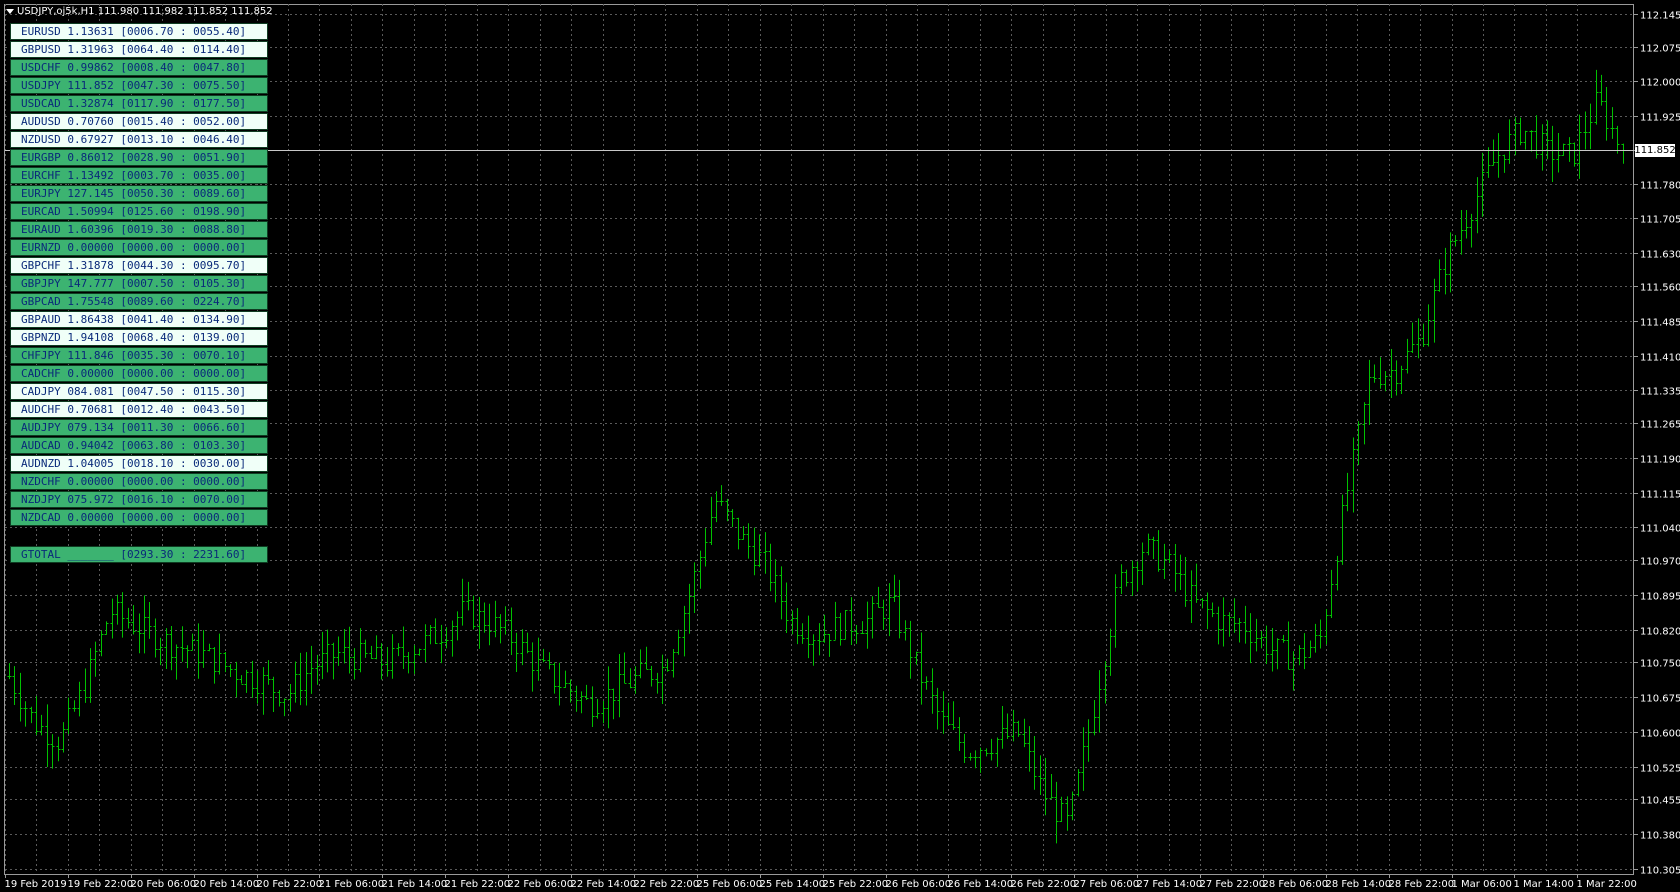 The image size is (1680, 892). I want to click on time-tick-label: 20 Feb 22:00, so click(290, 884).